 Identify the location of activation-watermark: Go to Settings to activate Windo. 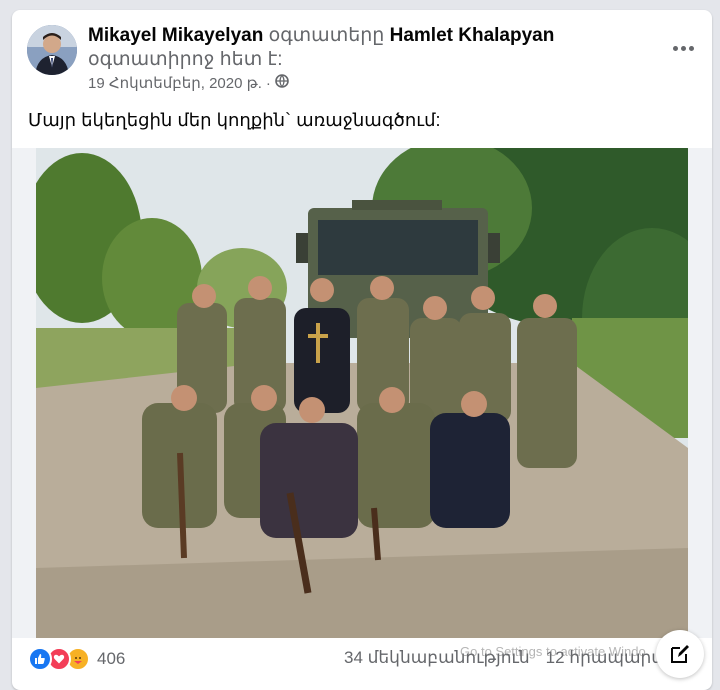
(553, 651).